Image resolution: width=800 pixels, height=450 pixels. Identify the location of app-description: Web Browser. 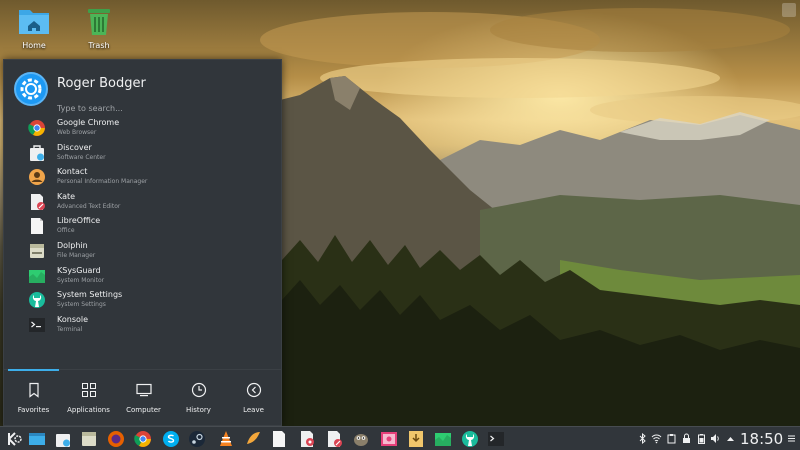
(77, 132).